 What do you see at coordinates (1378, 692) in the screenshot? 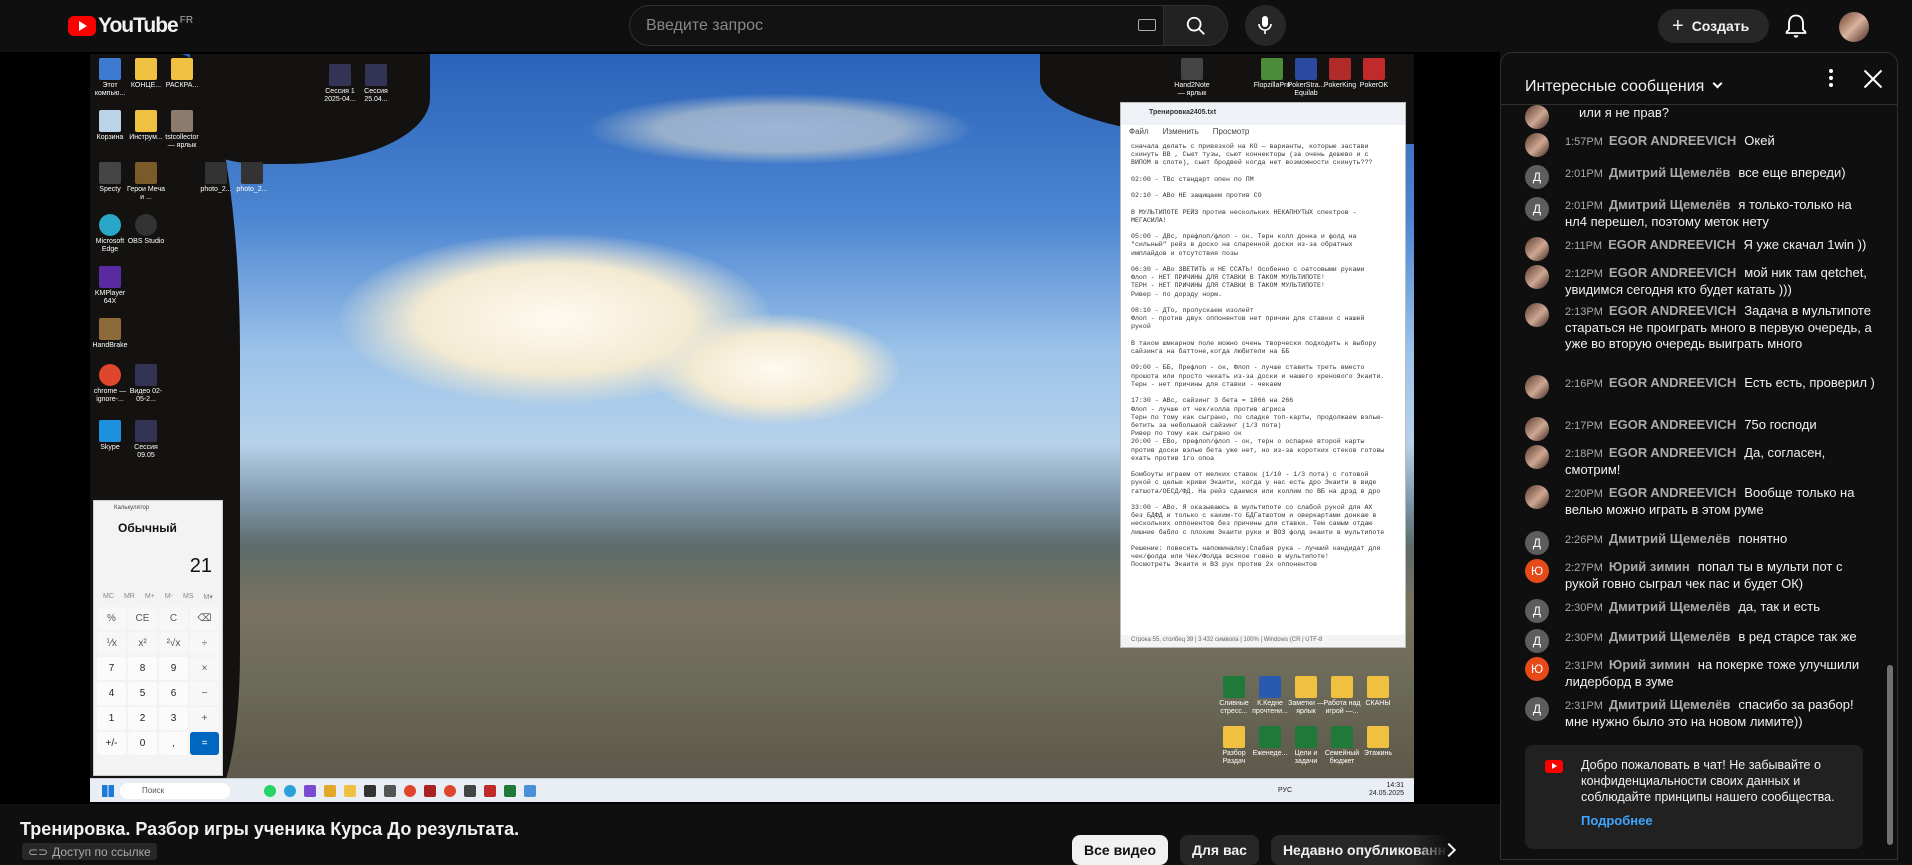
I see `desktop-icon: СКАНЫ` at bounding box center [1378, 692].